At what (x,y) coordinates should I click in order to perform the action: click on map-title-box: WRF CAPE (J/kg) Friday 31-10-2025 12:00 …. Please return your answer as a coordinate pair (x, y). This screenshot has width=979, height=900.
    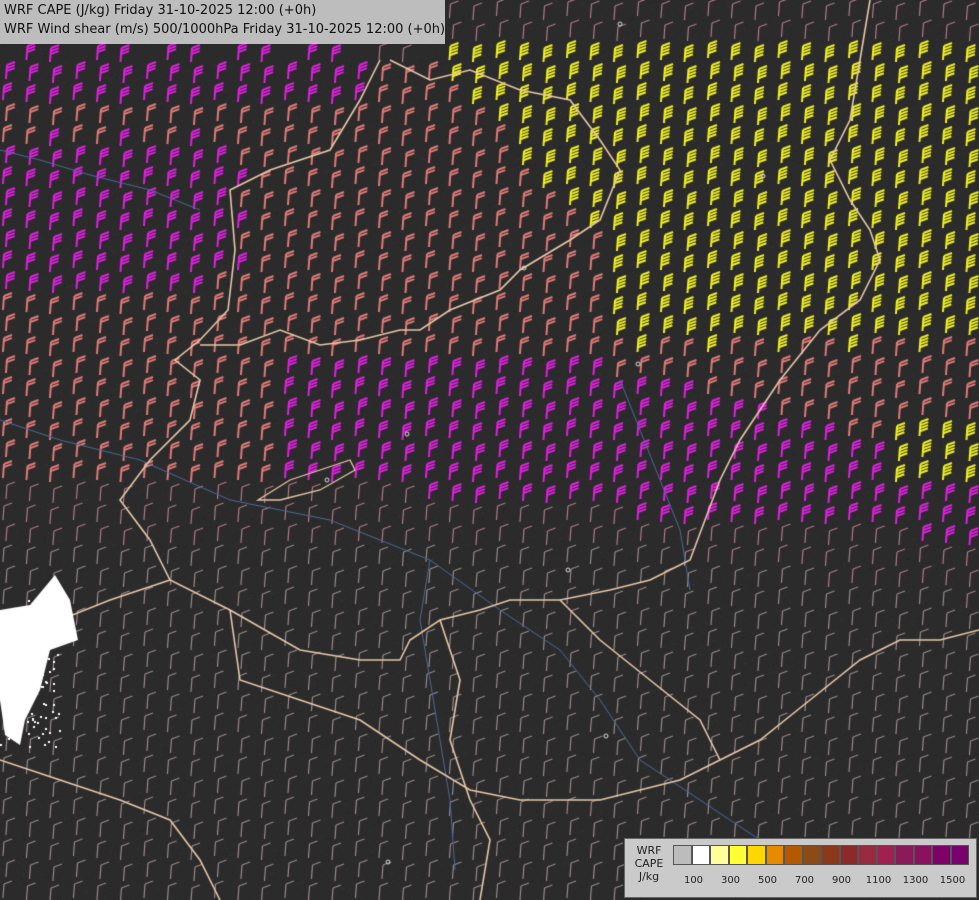
    Looking at the image, I should click on (222, 22).